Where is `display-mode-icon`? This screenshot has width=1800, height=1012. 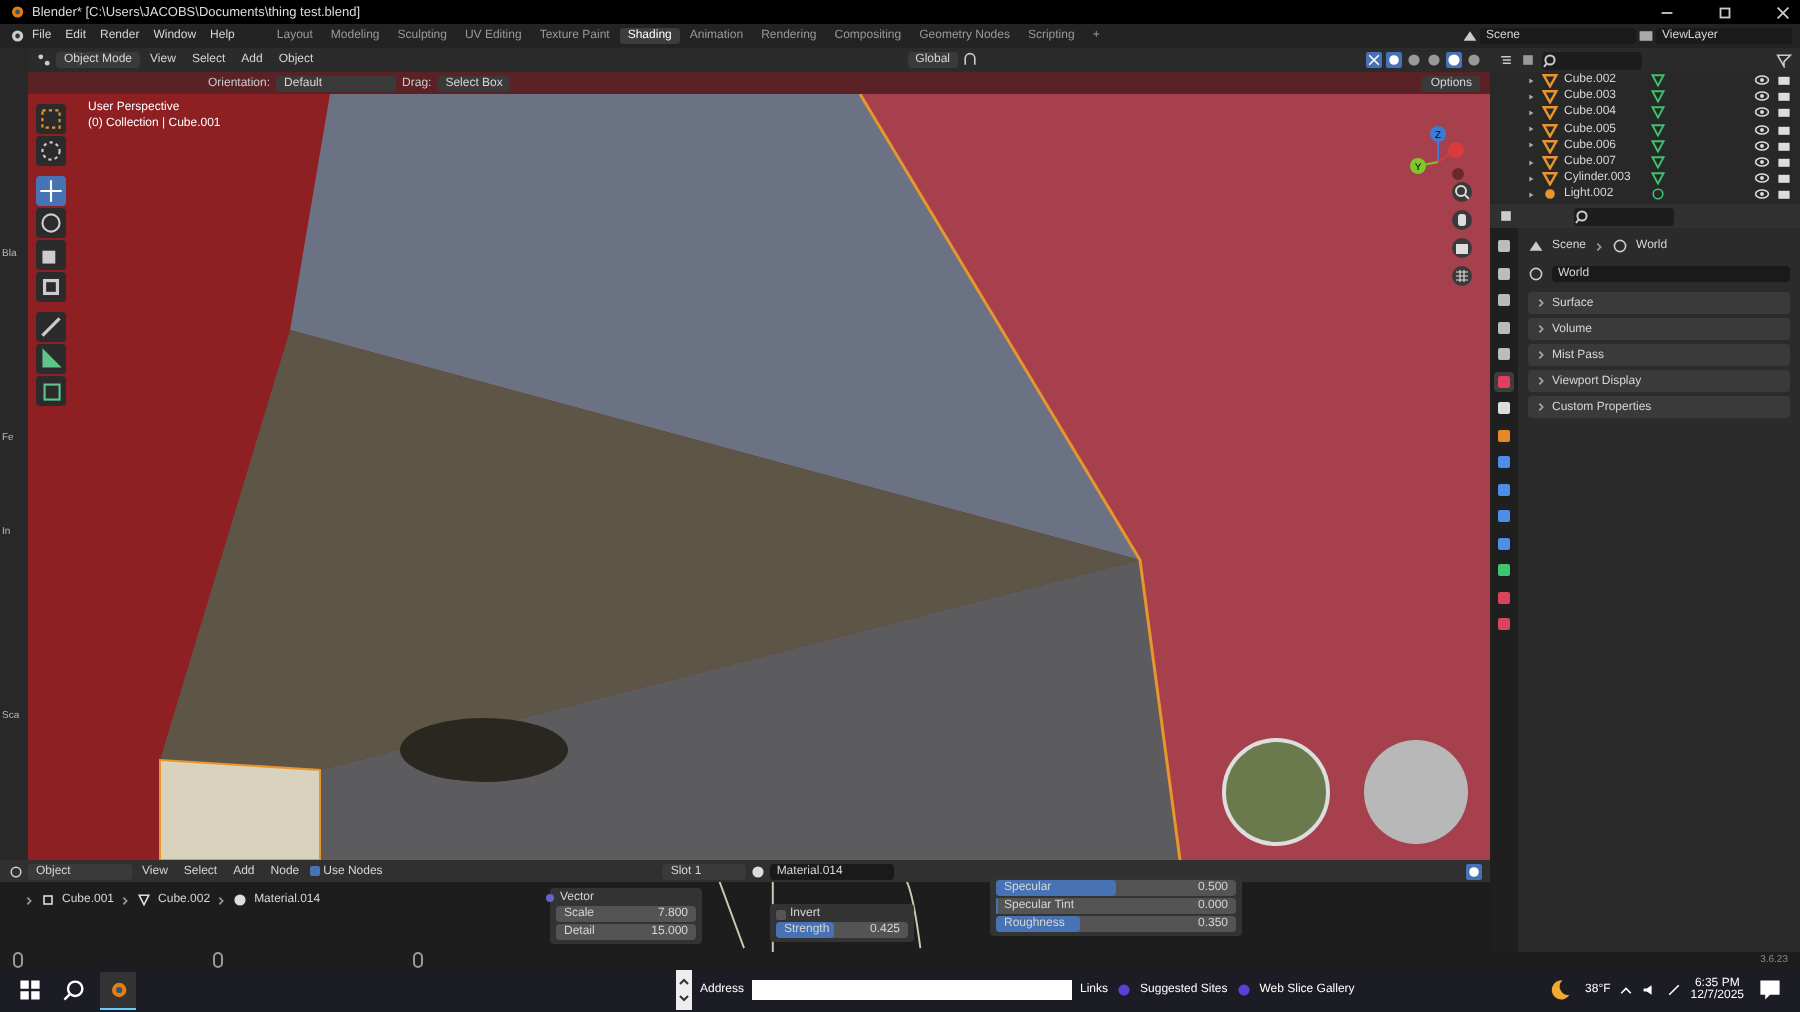 display-mode-icon is located at coordinates (1506, 60).